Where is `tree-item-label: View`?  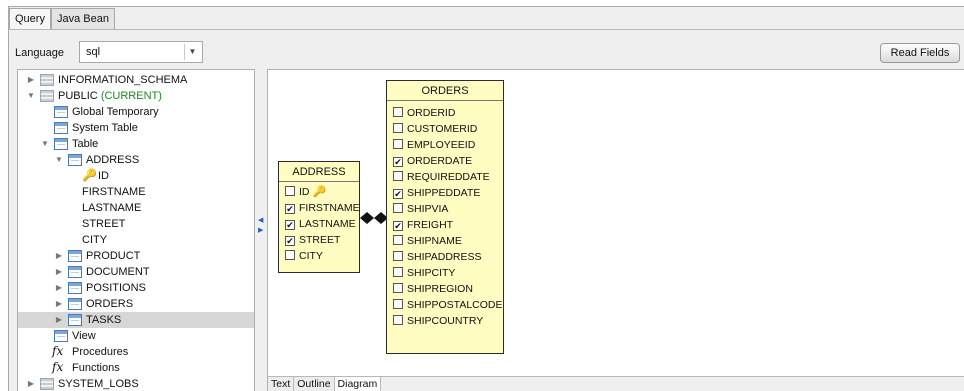
tree-item-label: View is located at coordinates (84, 336).